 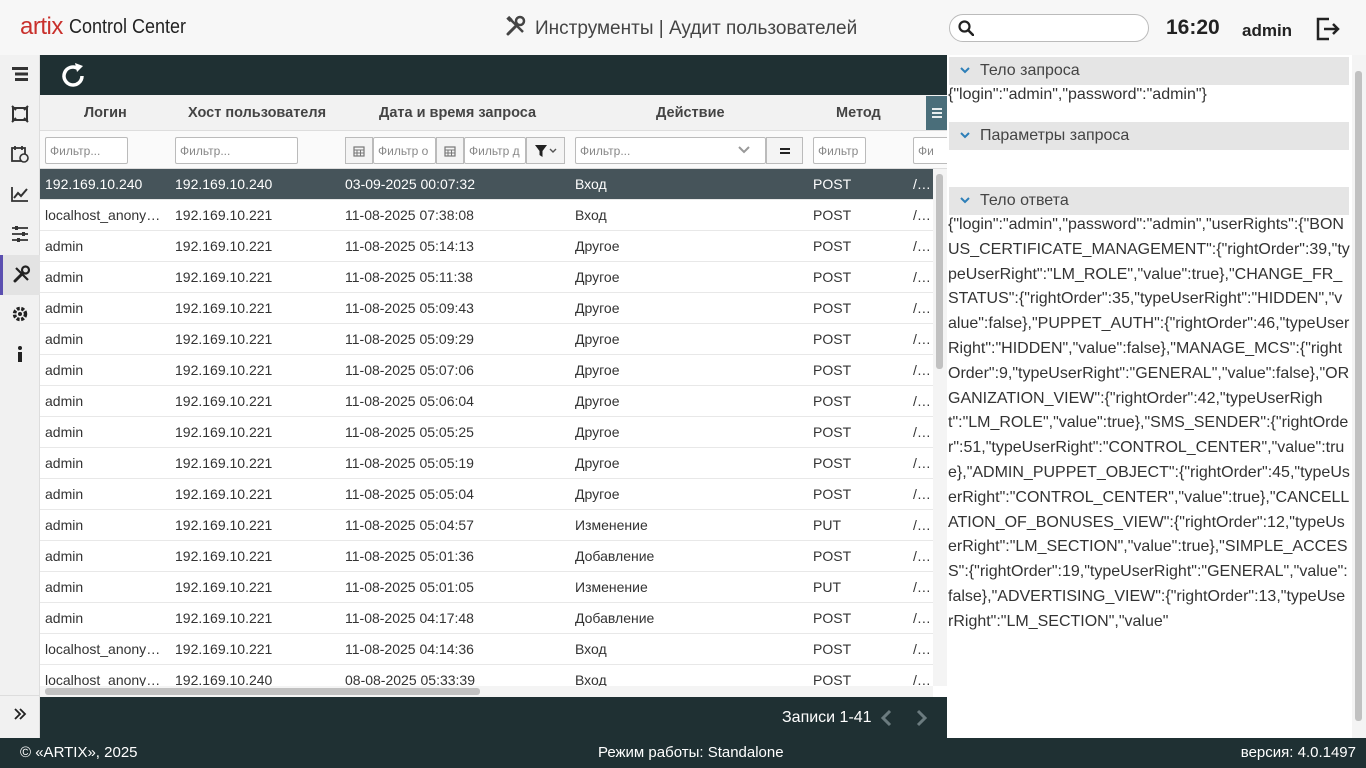 I want to click on request-params-content, so click(x=1149, y=167).